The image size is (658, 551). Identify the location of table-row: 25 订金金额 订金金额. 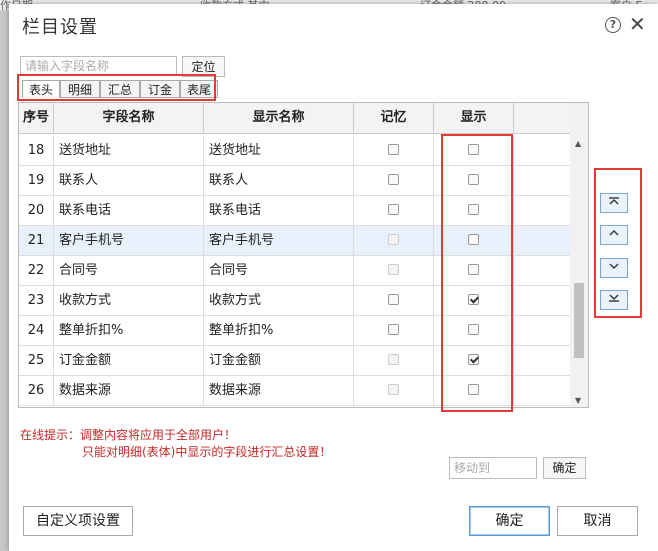
(294, 361).